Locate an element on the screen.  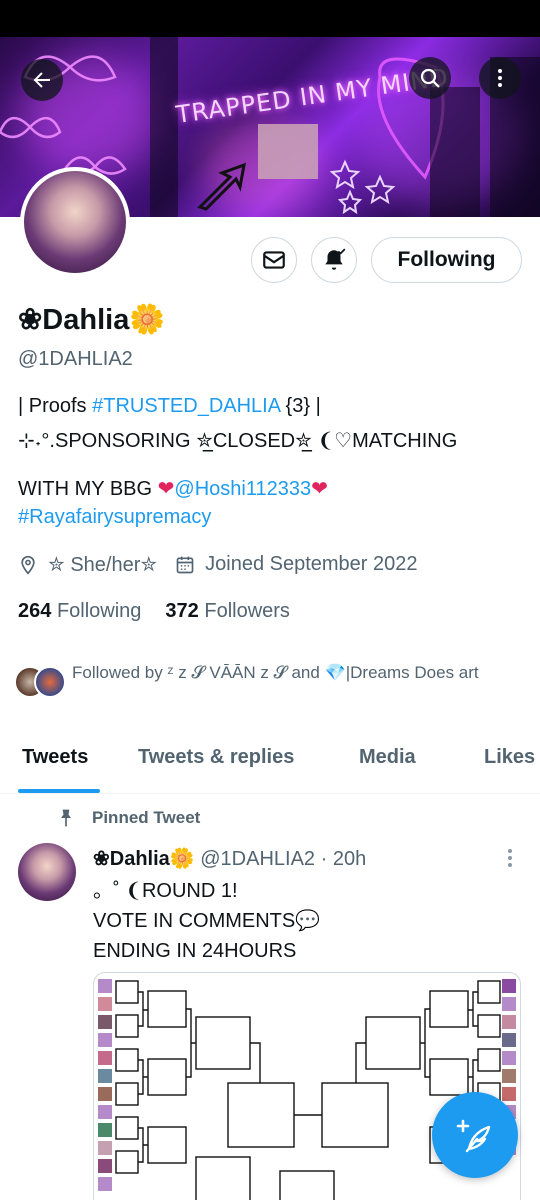
search-icon is located at coordinates (430, 78).